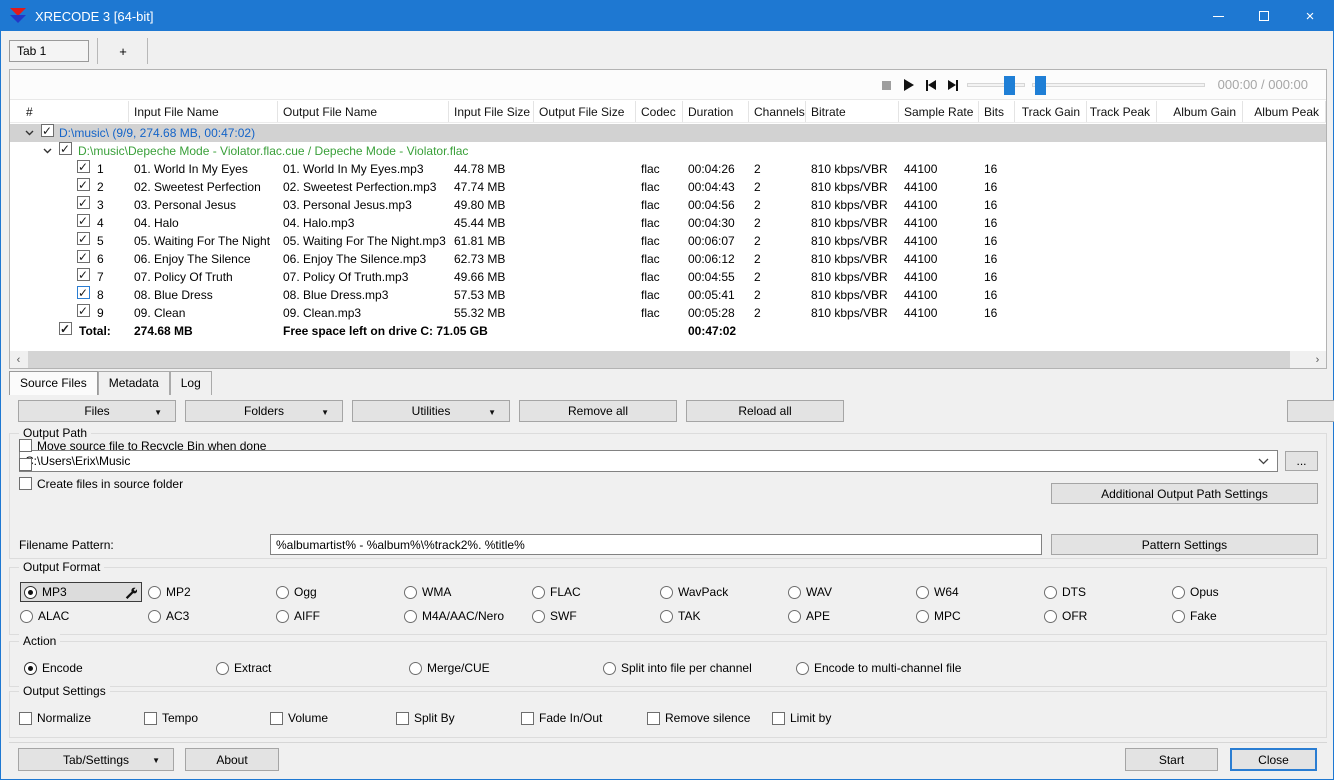 This screenshot has width=1334, height=780. Describe the element at coordinates (886, 85) in the screenshot. I see `stop-button` at that location.